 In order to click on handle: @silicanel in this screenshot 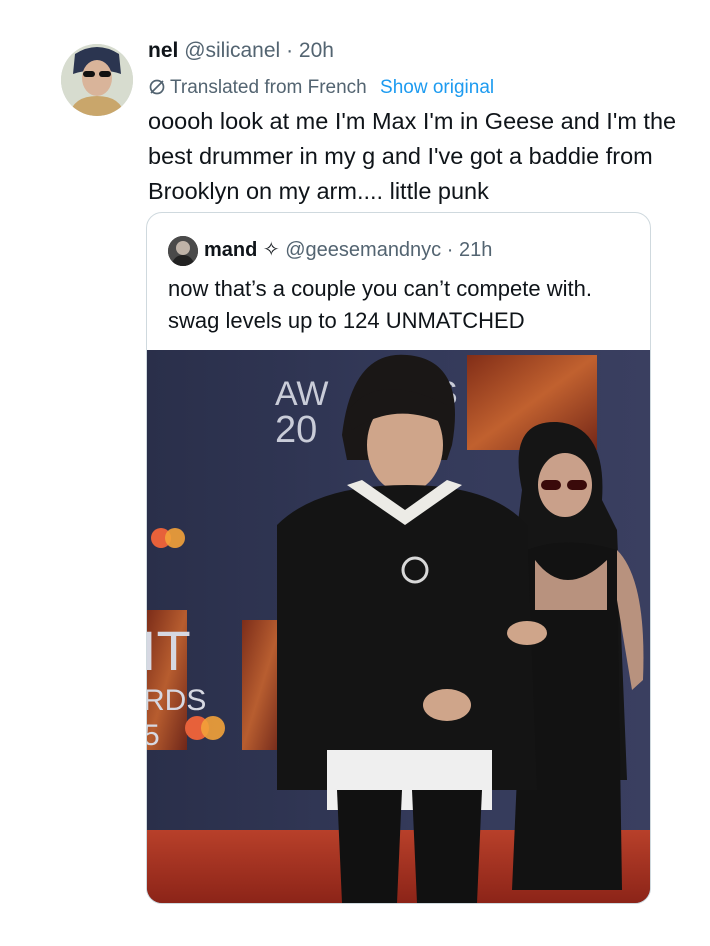, I will do `click(232, 50)`.